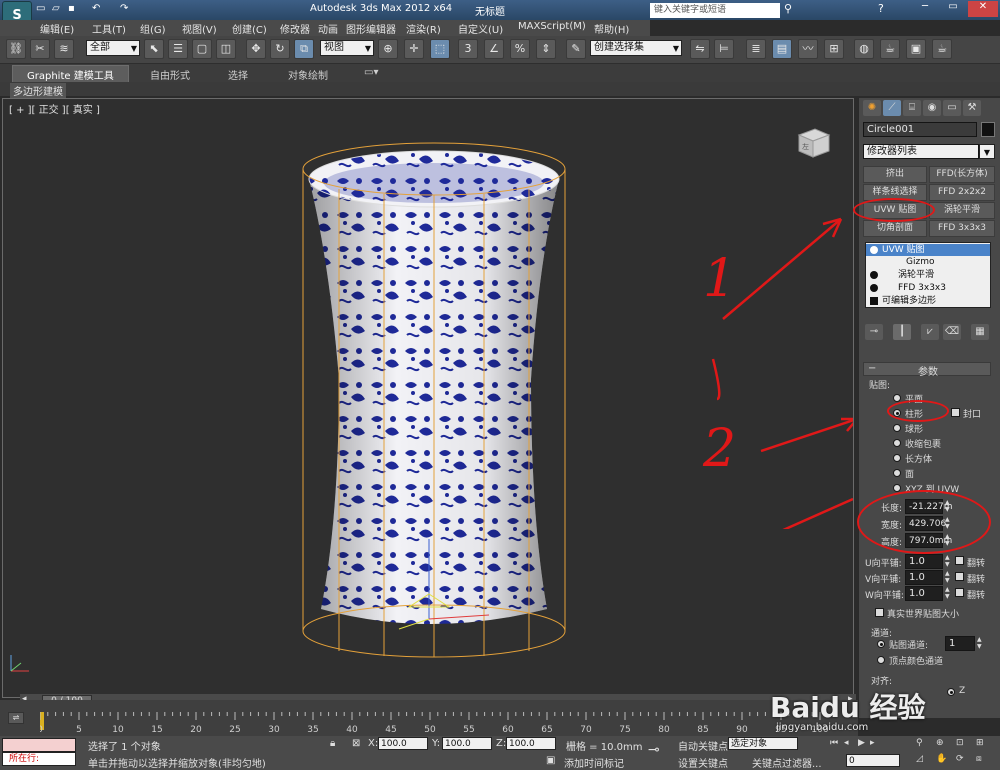 The image size is (1000, 770). I want to click on maxscript-listener, so click(39, 745).